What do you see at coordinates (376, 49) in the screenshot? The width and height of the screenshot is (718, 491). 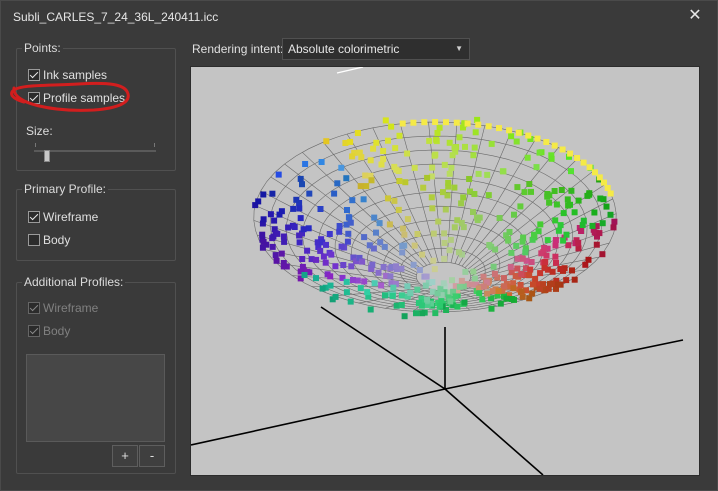 I see `rendering-intent-select: Absolute colorimetric ▼` at bounding box center [376, 49].